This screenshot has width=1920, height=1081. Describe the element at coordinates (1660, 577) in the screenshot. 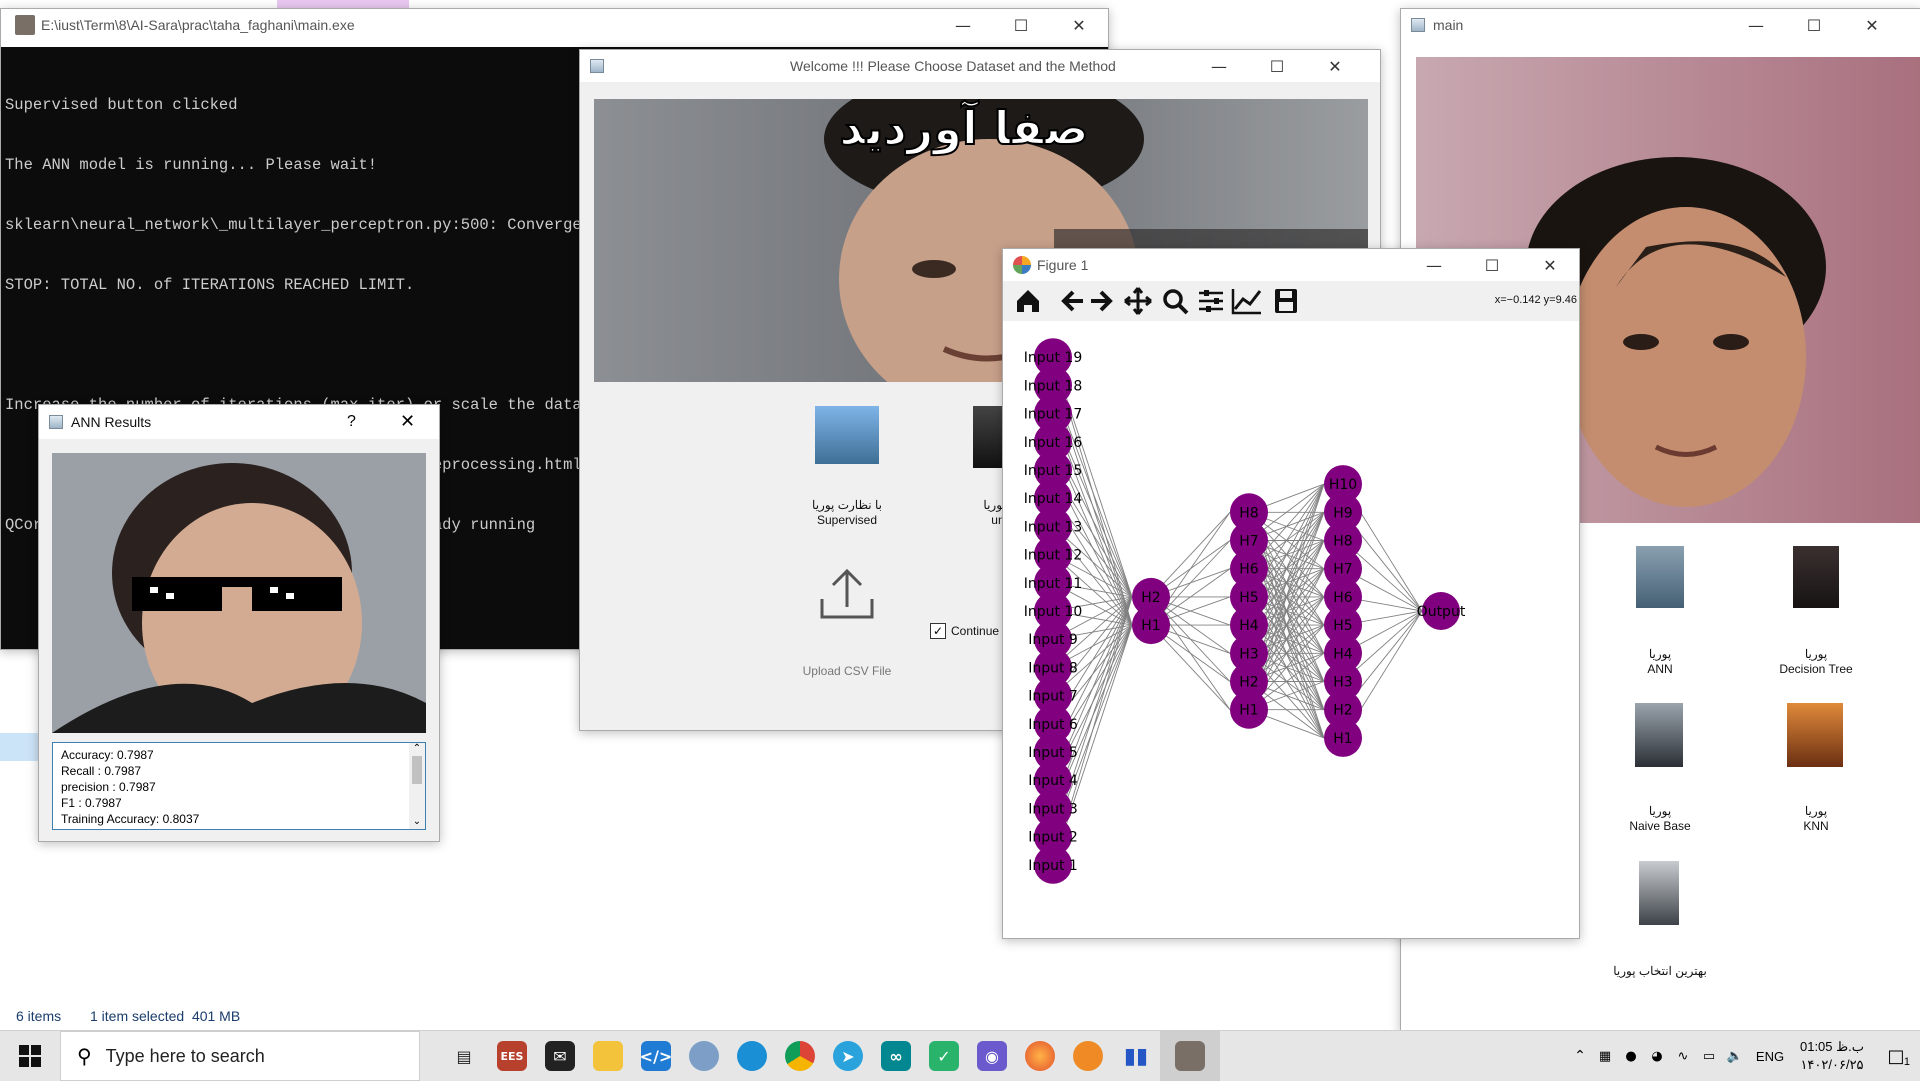

I see `thumb-ann` at that location.